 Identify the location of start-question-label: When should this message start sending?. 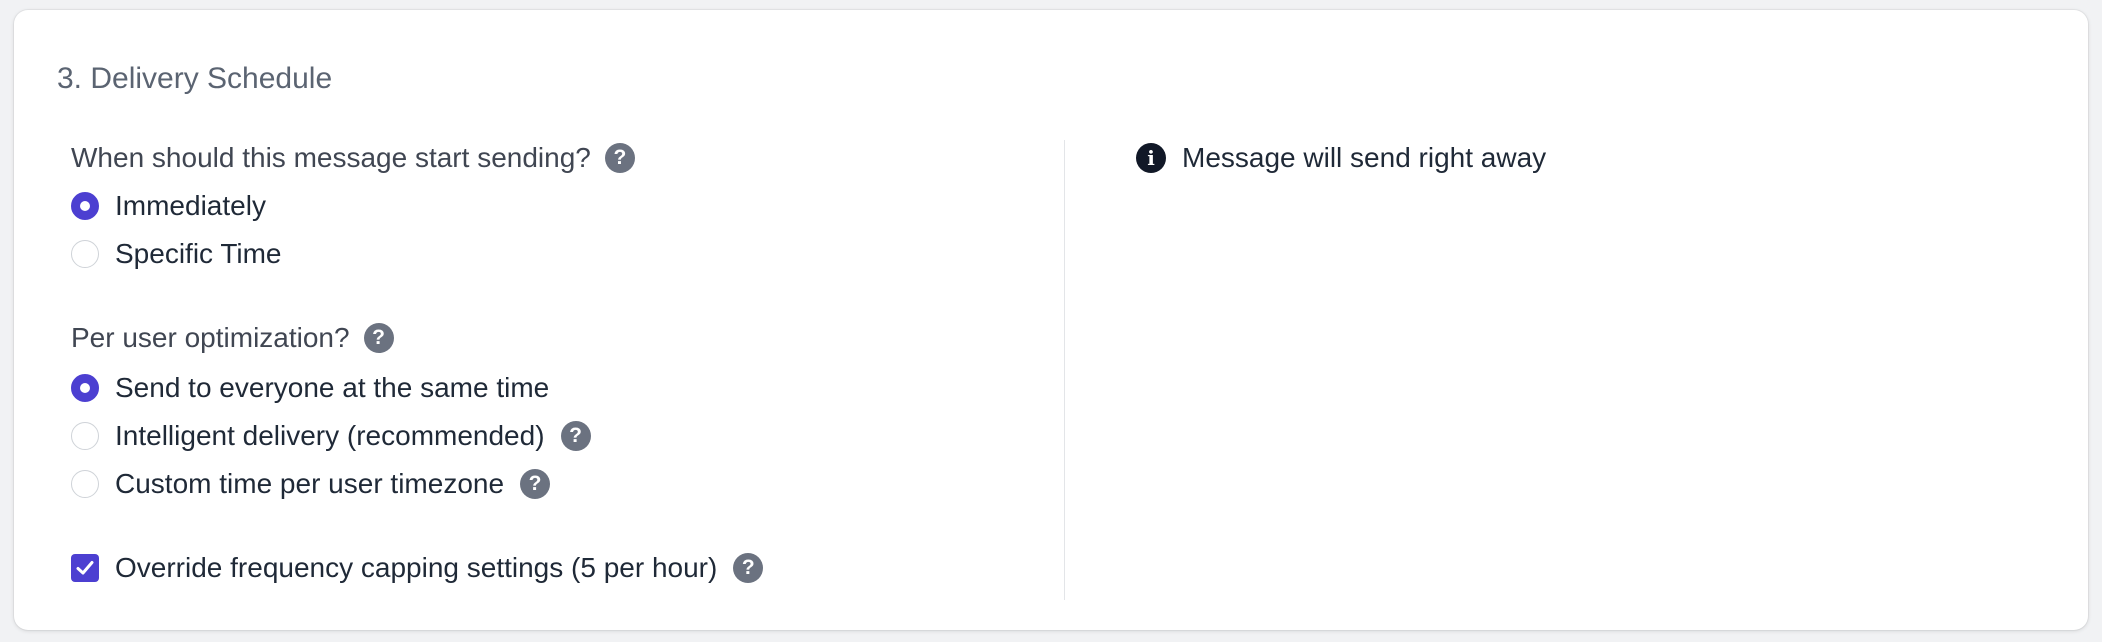
(331, 157).